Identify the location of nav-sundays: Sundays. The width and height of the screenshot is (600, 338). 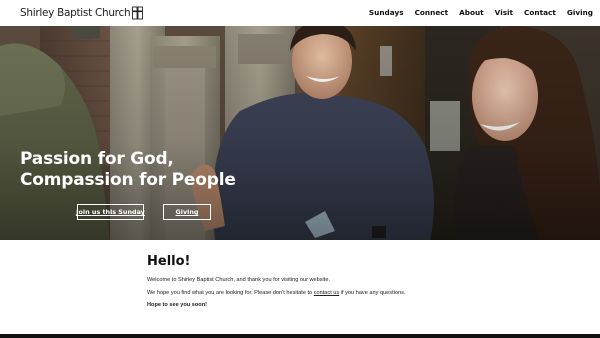
(386, 12).